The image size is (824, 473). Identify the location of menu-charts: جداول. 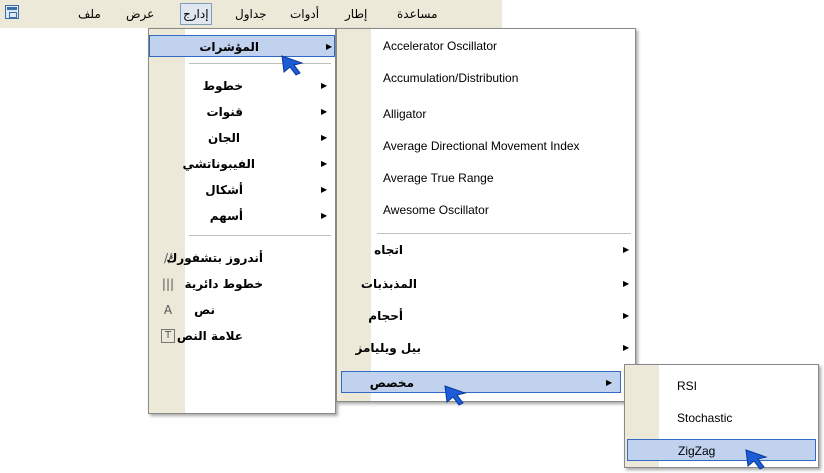
(251, 14).